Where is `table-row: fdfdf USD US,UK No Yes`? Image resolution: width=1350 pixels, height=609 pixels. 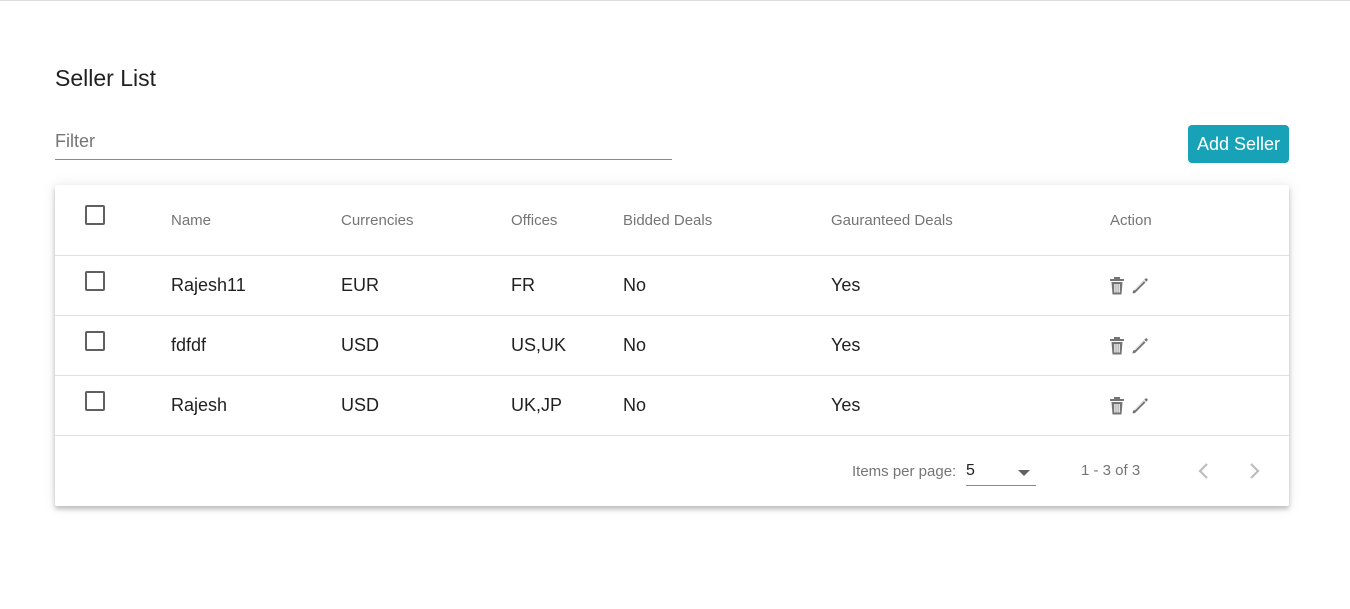
table-row: fdfdf USD US,UK No Yes is located at coordinates (672, 346).